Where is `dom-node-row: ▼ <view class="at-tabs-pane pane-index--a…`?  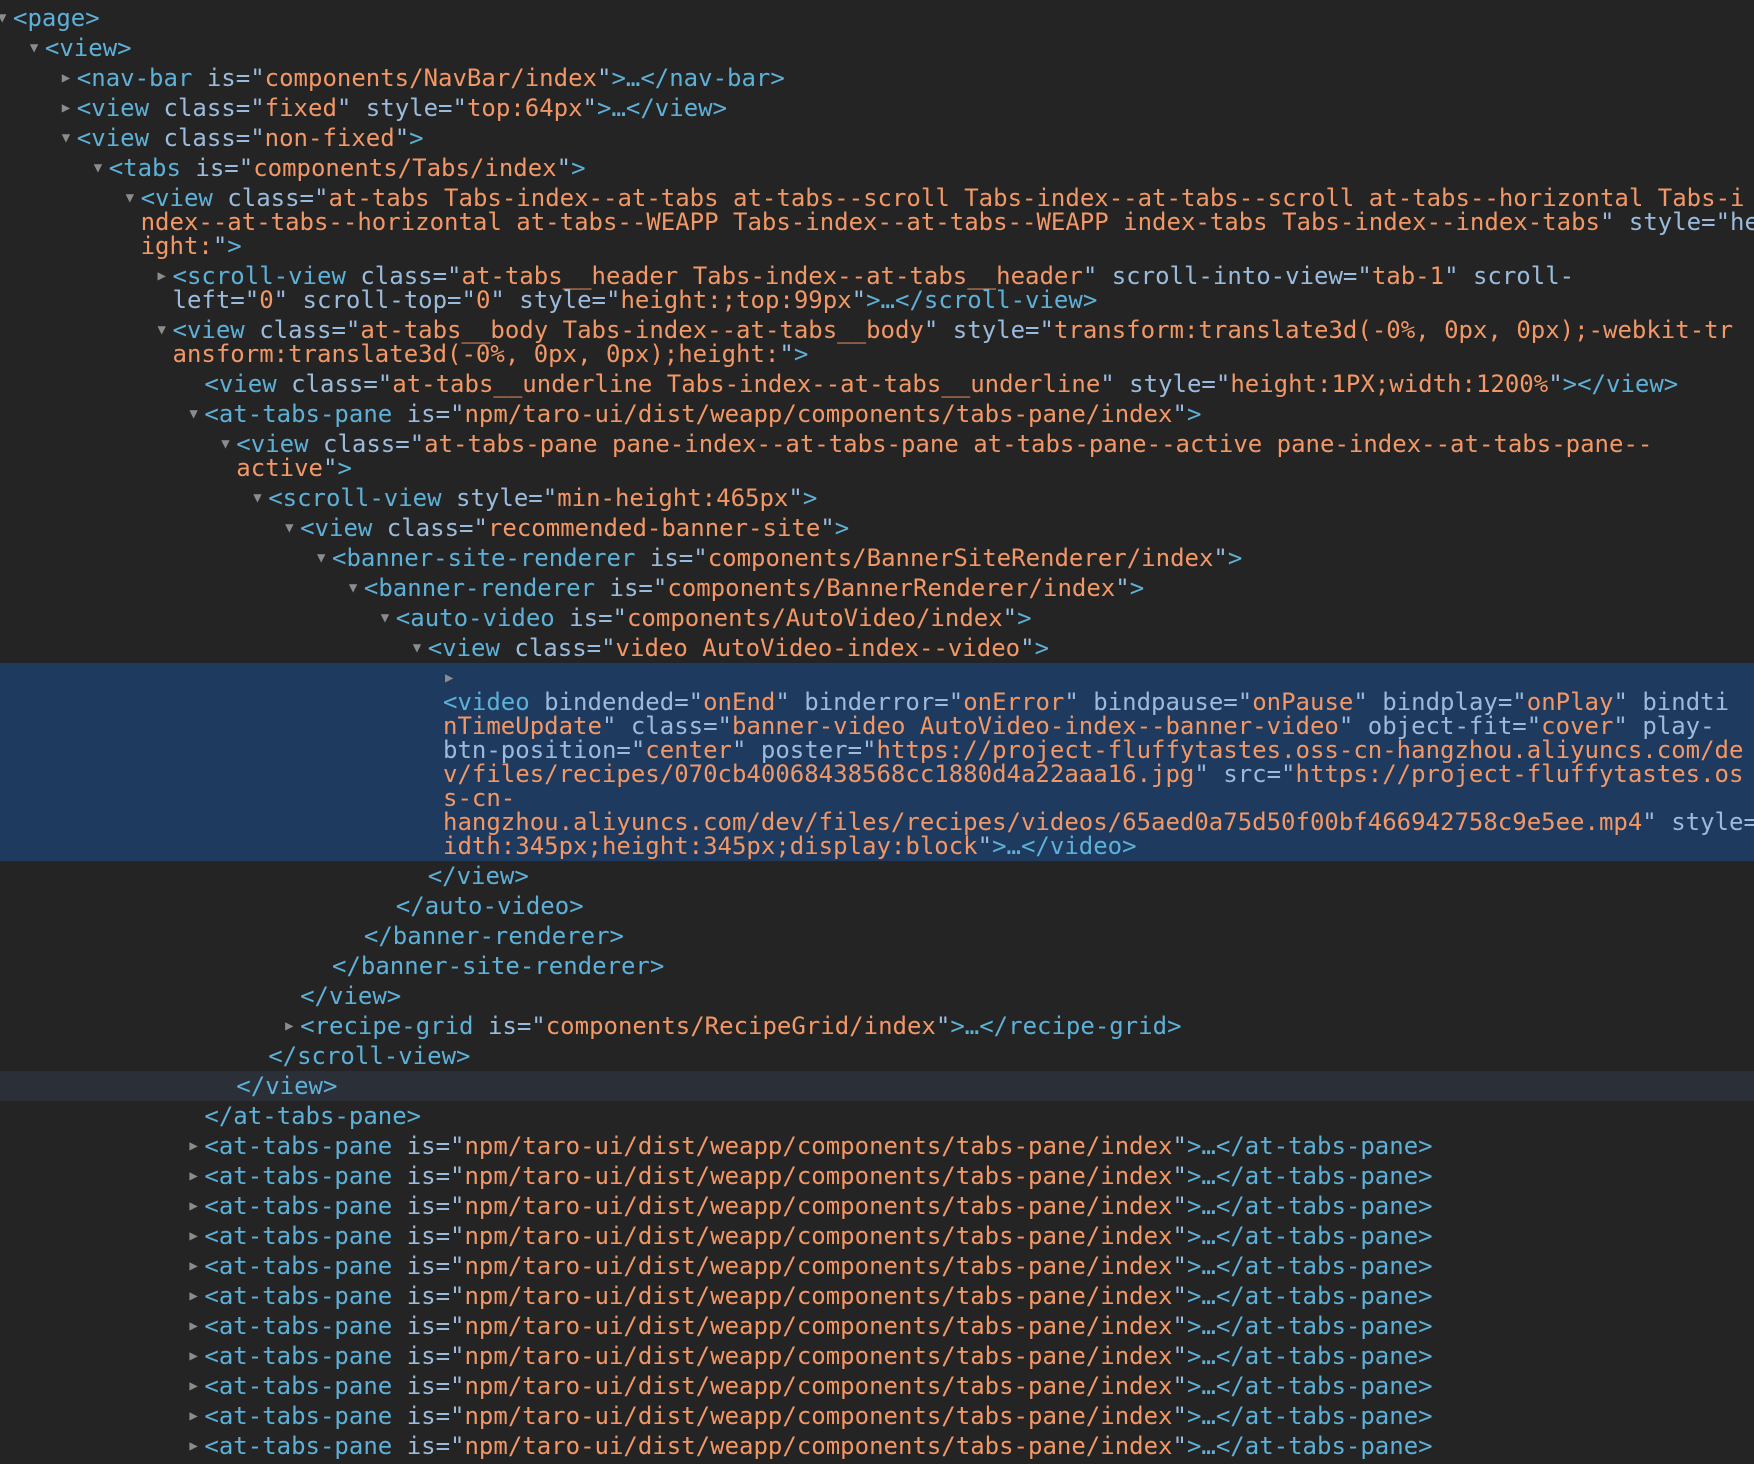
dom-node-row: ▼ <view class="at-tabs-pane pane-index--a… is located at coordinates (877, 456).